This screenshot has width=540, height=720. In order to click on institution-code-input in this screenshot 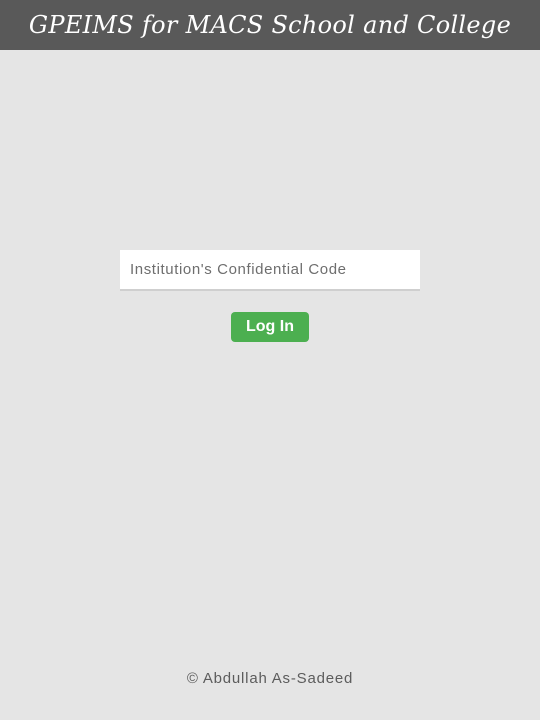, I will do `click(270, 270)`.